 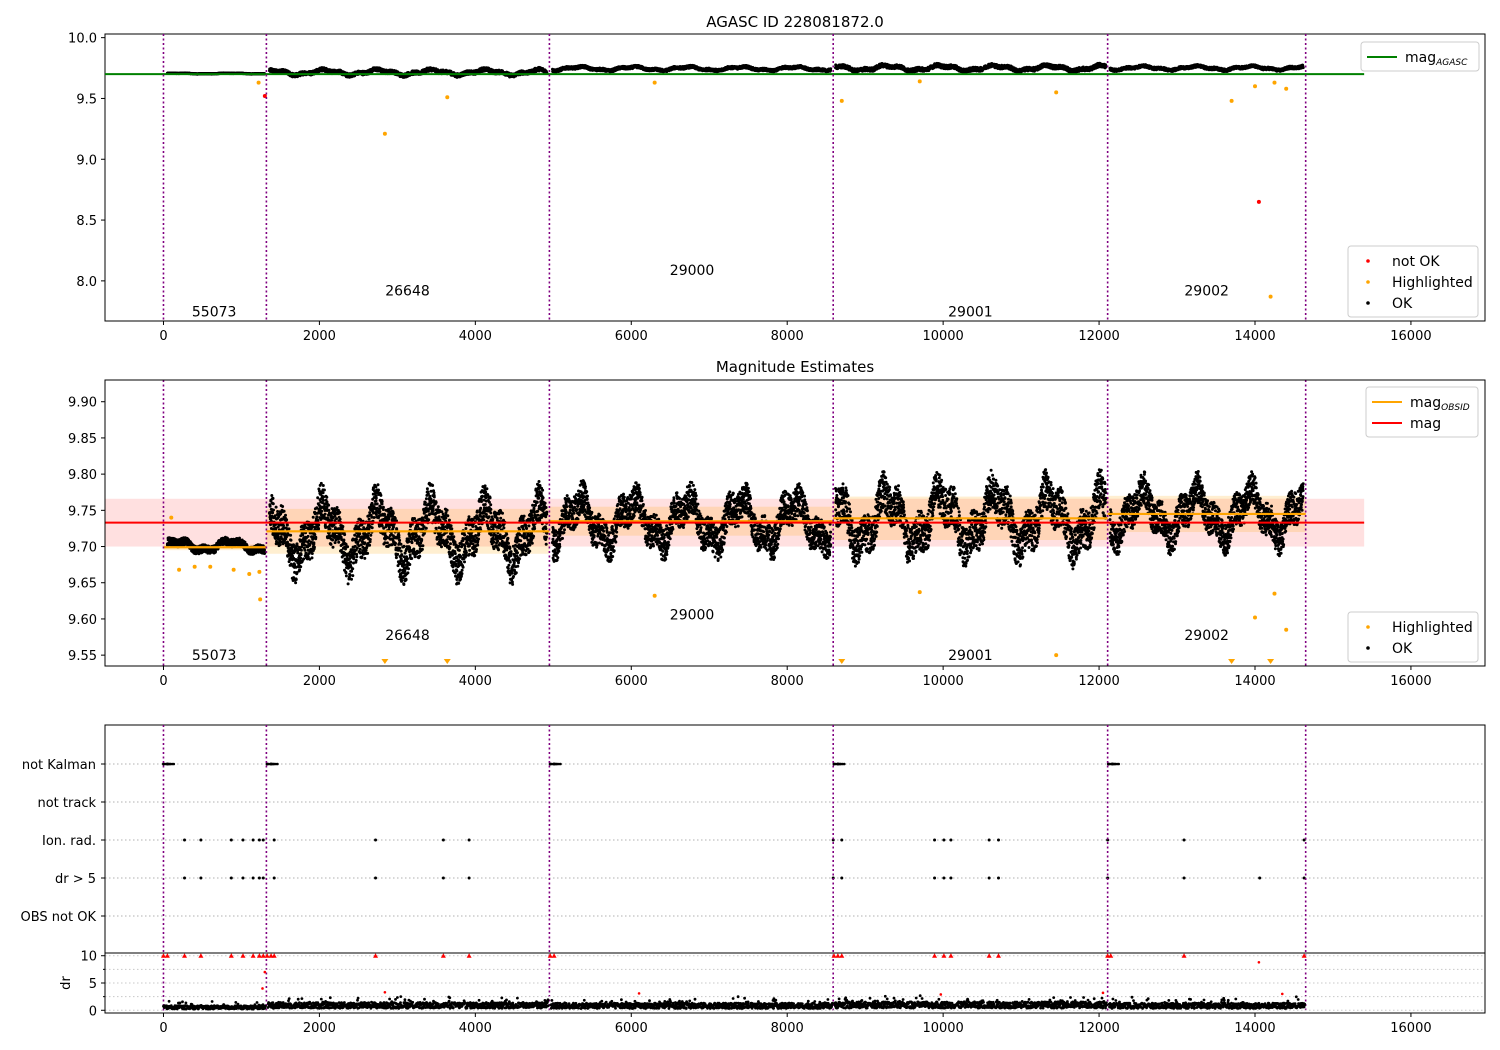 What do you see at coordinates (735, 70) in the screenshot?
I see `ok-points-agasc` at bounding box center [735, 70].